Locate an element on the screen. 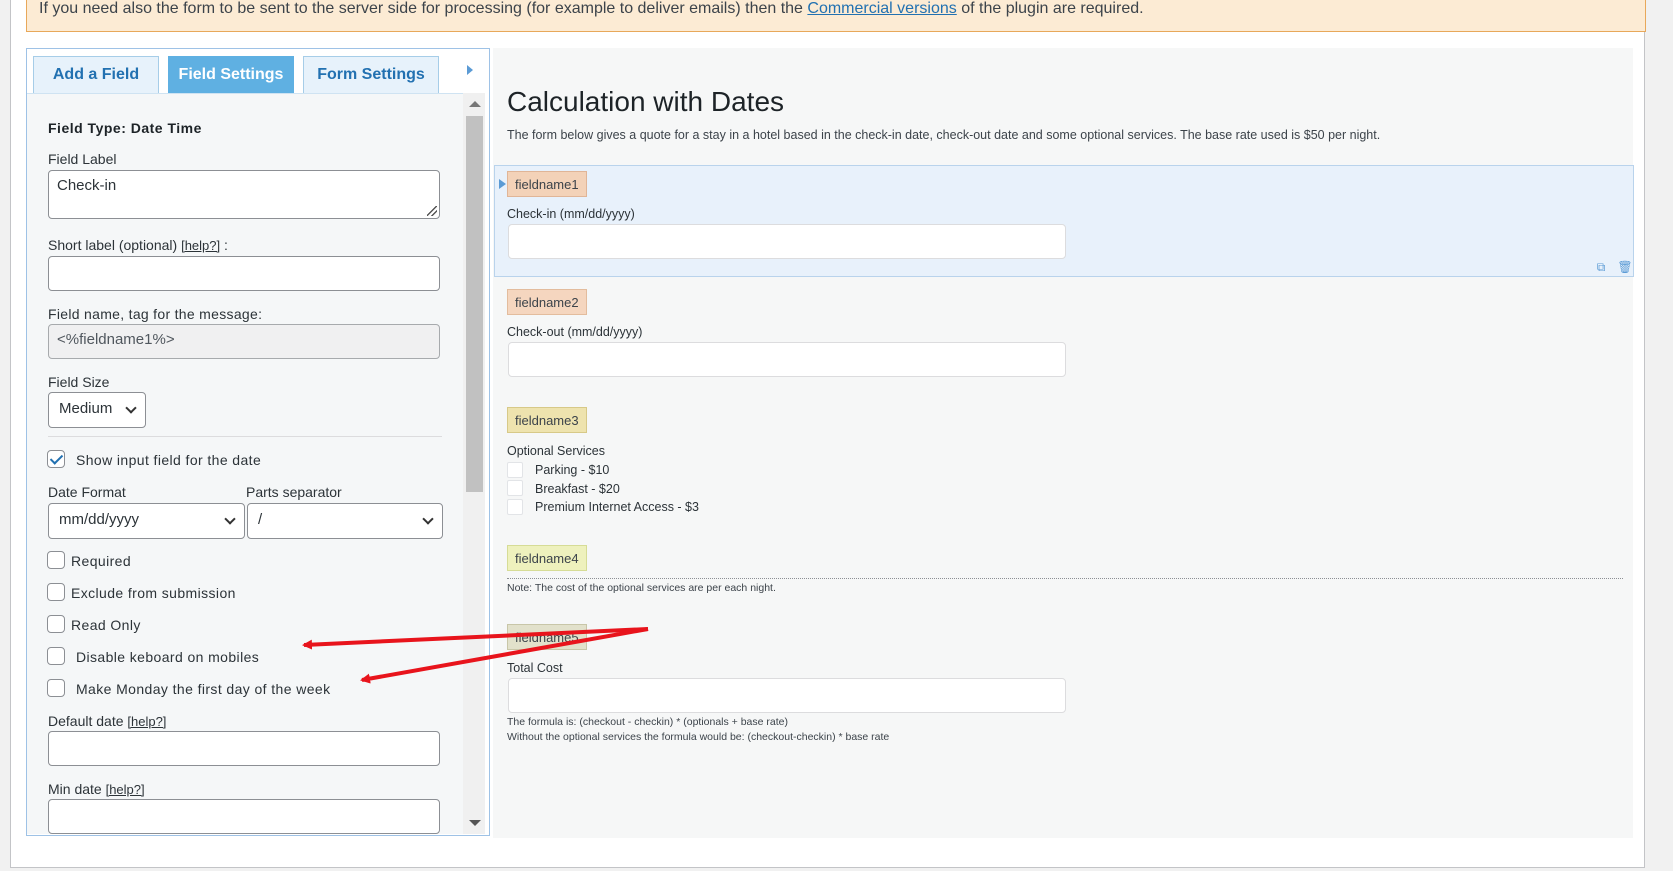  field-tag: fieldname1 is located at coordinates (547, 184).